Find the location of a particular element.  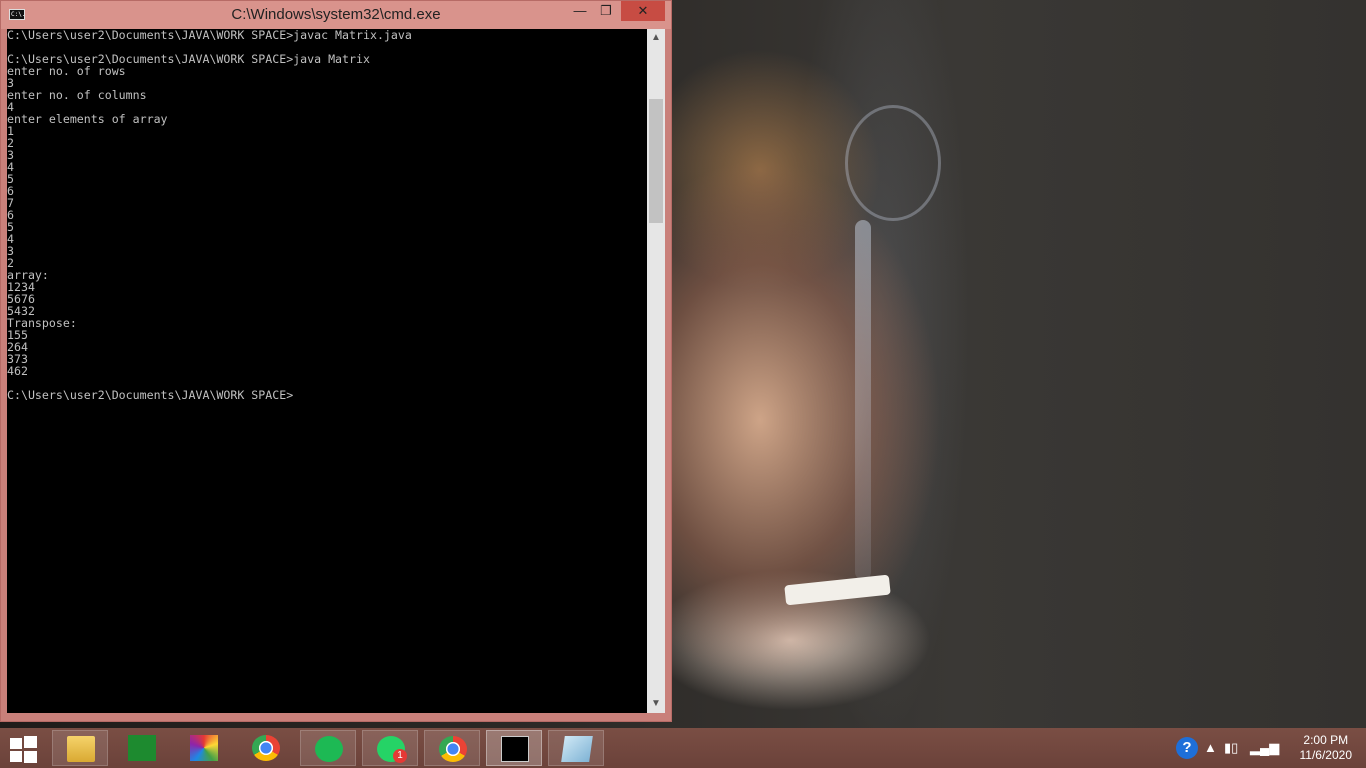

taskbar-file-explorer is located at coordinates (80, 748).